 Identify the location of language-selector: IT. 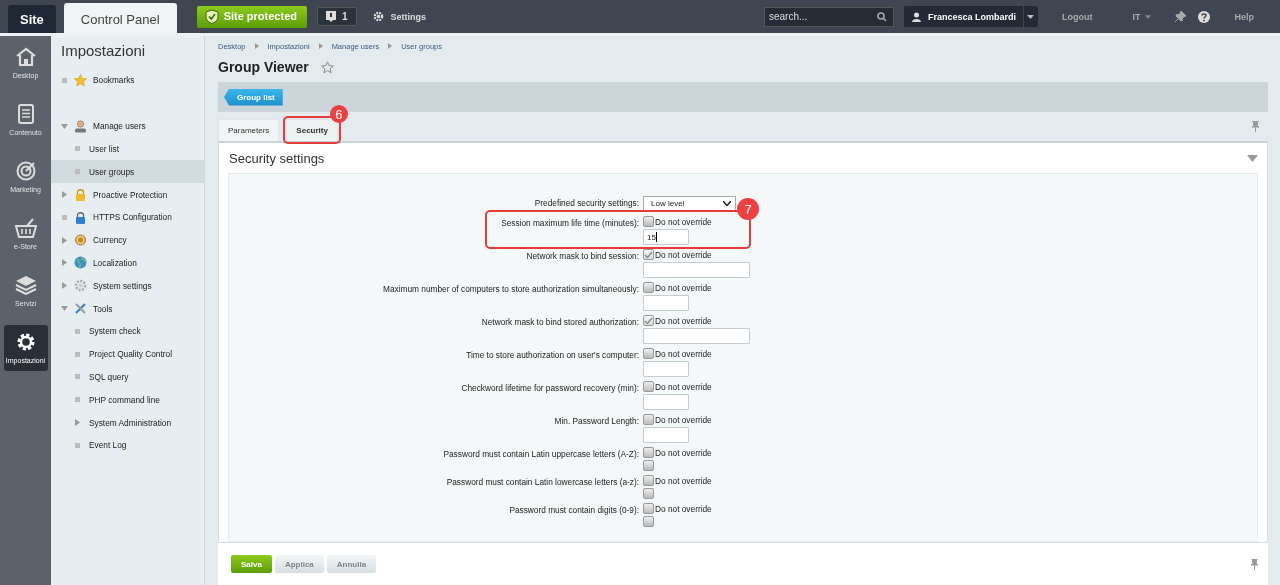
(1142, 16).